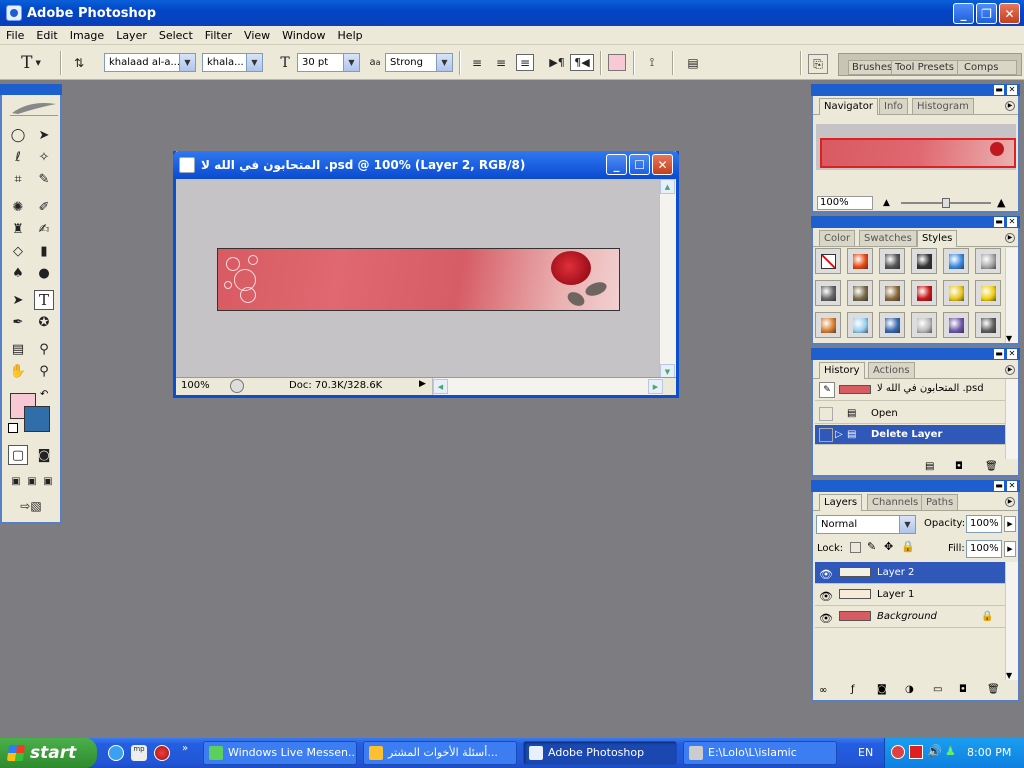 The height and width of the screenshot is (768, 1024). What do you see at coordinates (986, 13) in the screenshot?
I see `restore-button: ❐` at bounding box center [986, 13].